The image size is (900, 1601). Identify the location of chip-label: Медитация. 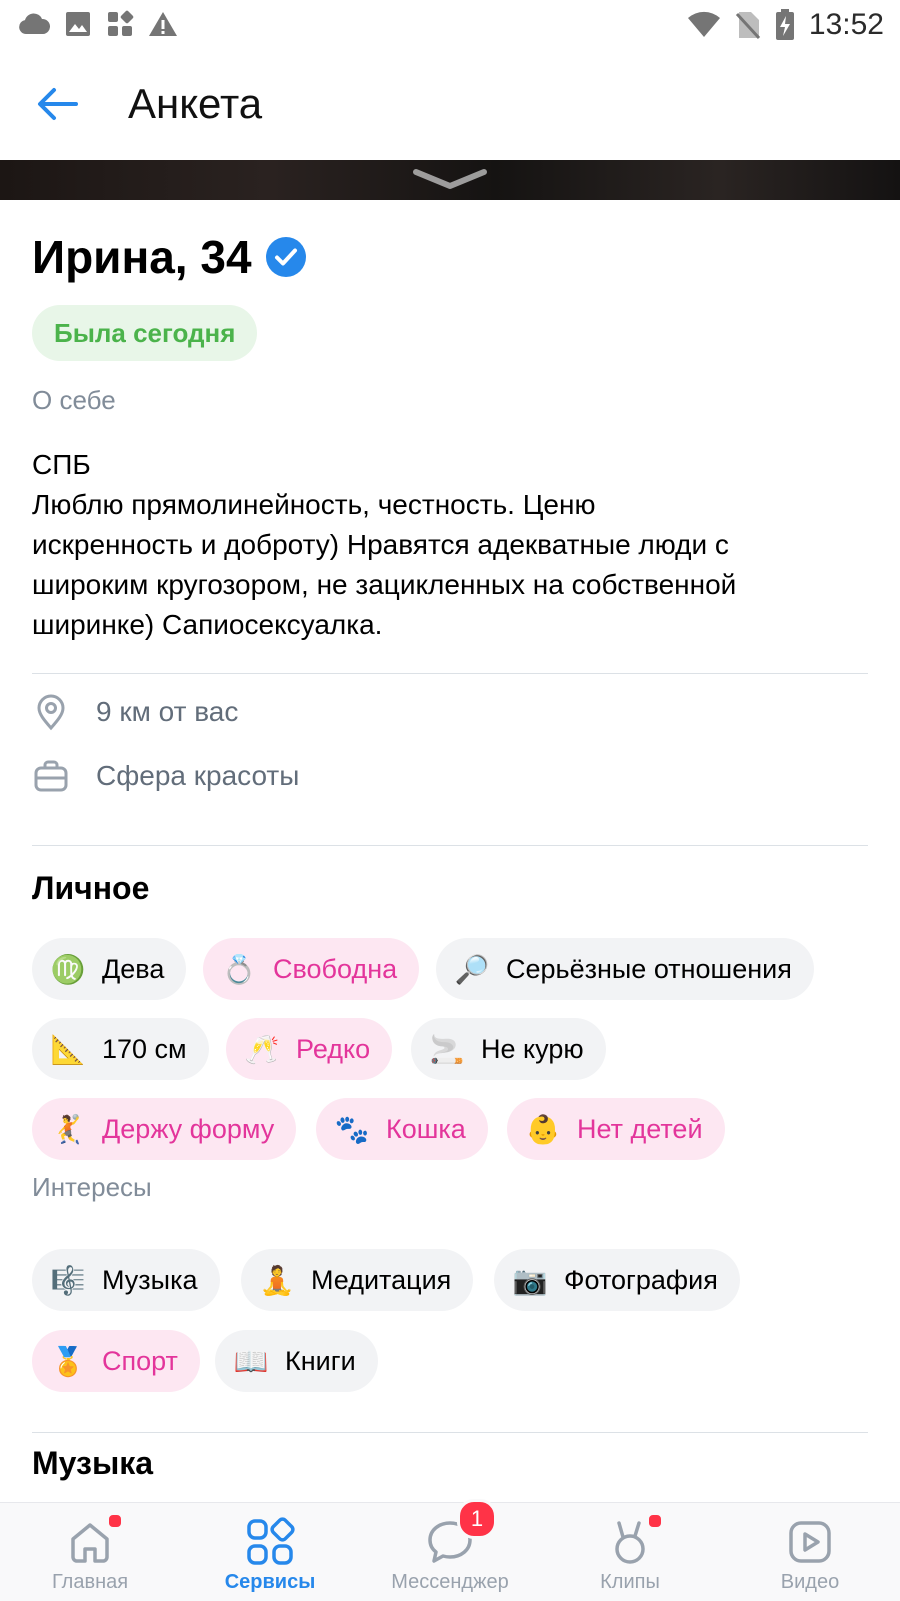
(381, 1279).